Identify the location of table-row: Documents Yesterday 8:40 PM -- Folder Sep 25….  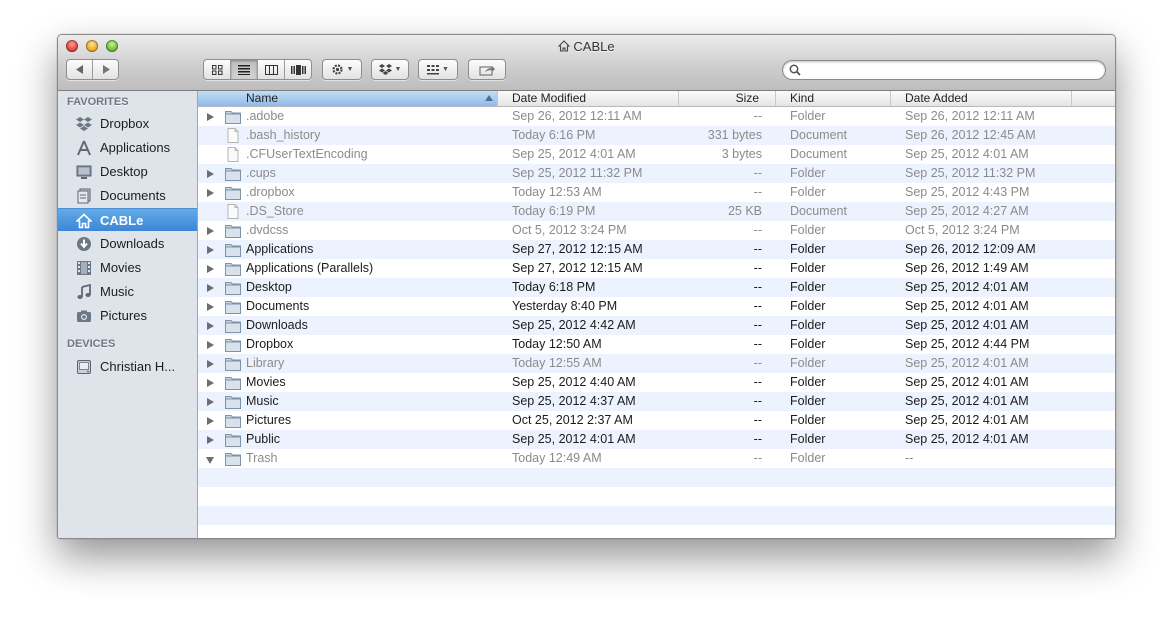
(656, 306).